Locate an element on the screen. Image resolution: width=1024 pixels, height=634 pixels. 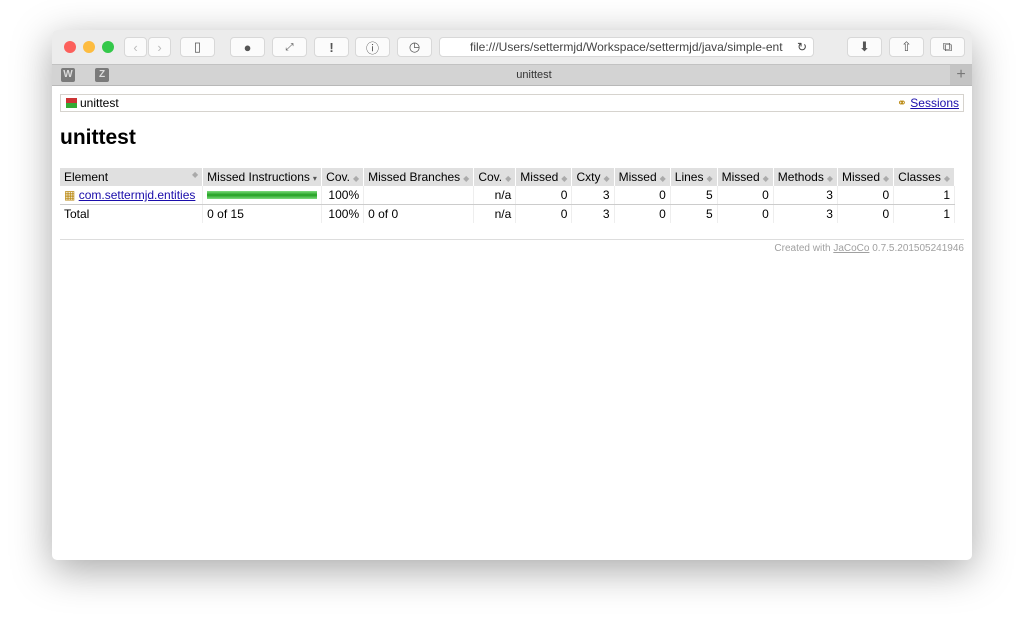
page-title: unittest is located at coordinates (98, 137).